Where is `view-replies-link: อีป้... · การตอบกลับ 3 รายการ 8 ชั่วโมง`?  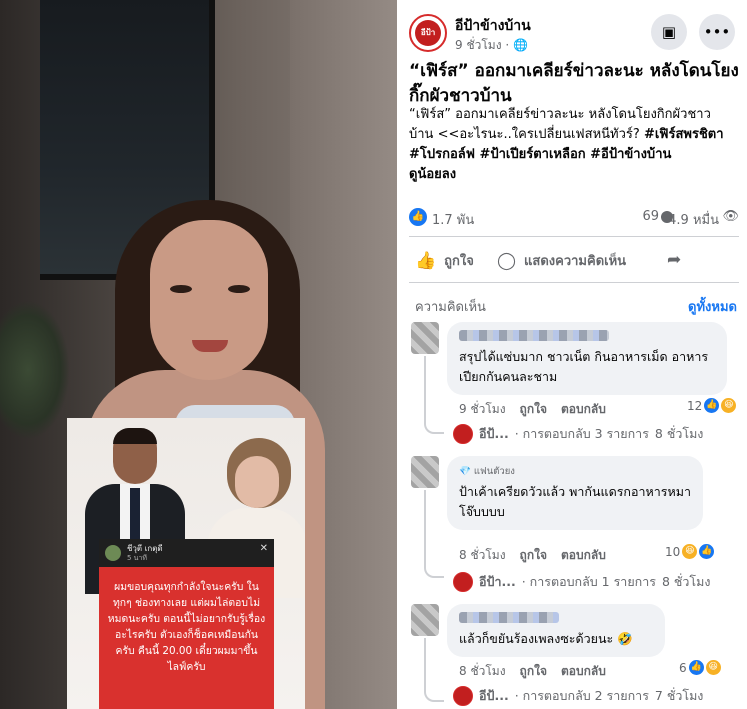
view-replies-link: อีป้... · การตอบกลับ 3 รายการ 8 ชั่วโมง is located at coordinates (578, 434).